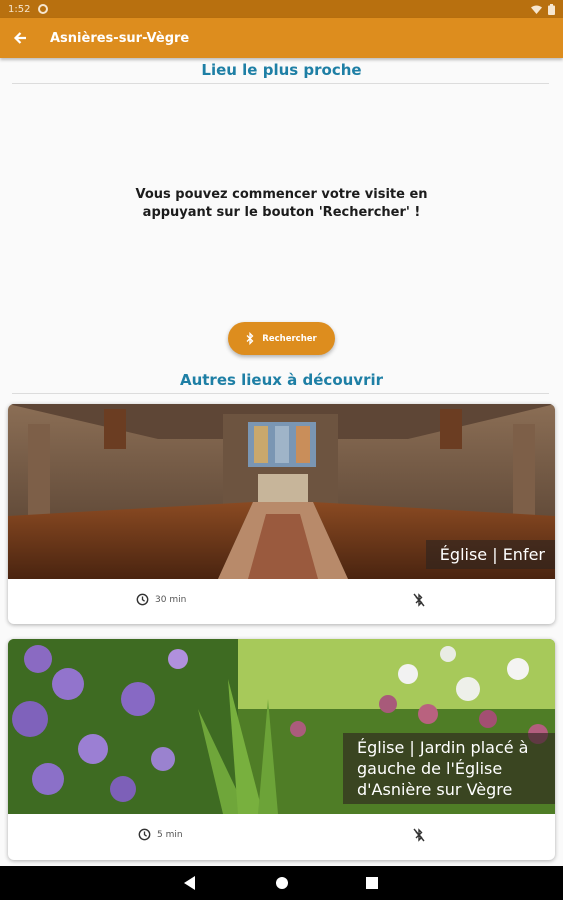 The image size is (563, 900). I want to click on home-nav-icon, so click(282, 883).